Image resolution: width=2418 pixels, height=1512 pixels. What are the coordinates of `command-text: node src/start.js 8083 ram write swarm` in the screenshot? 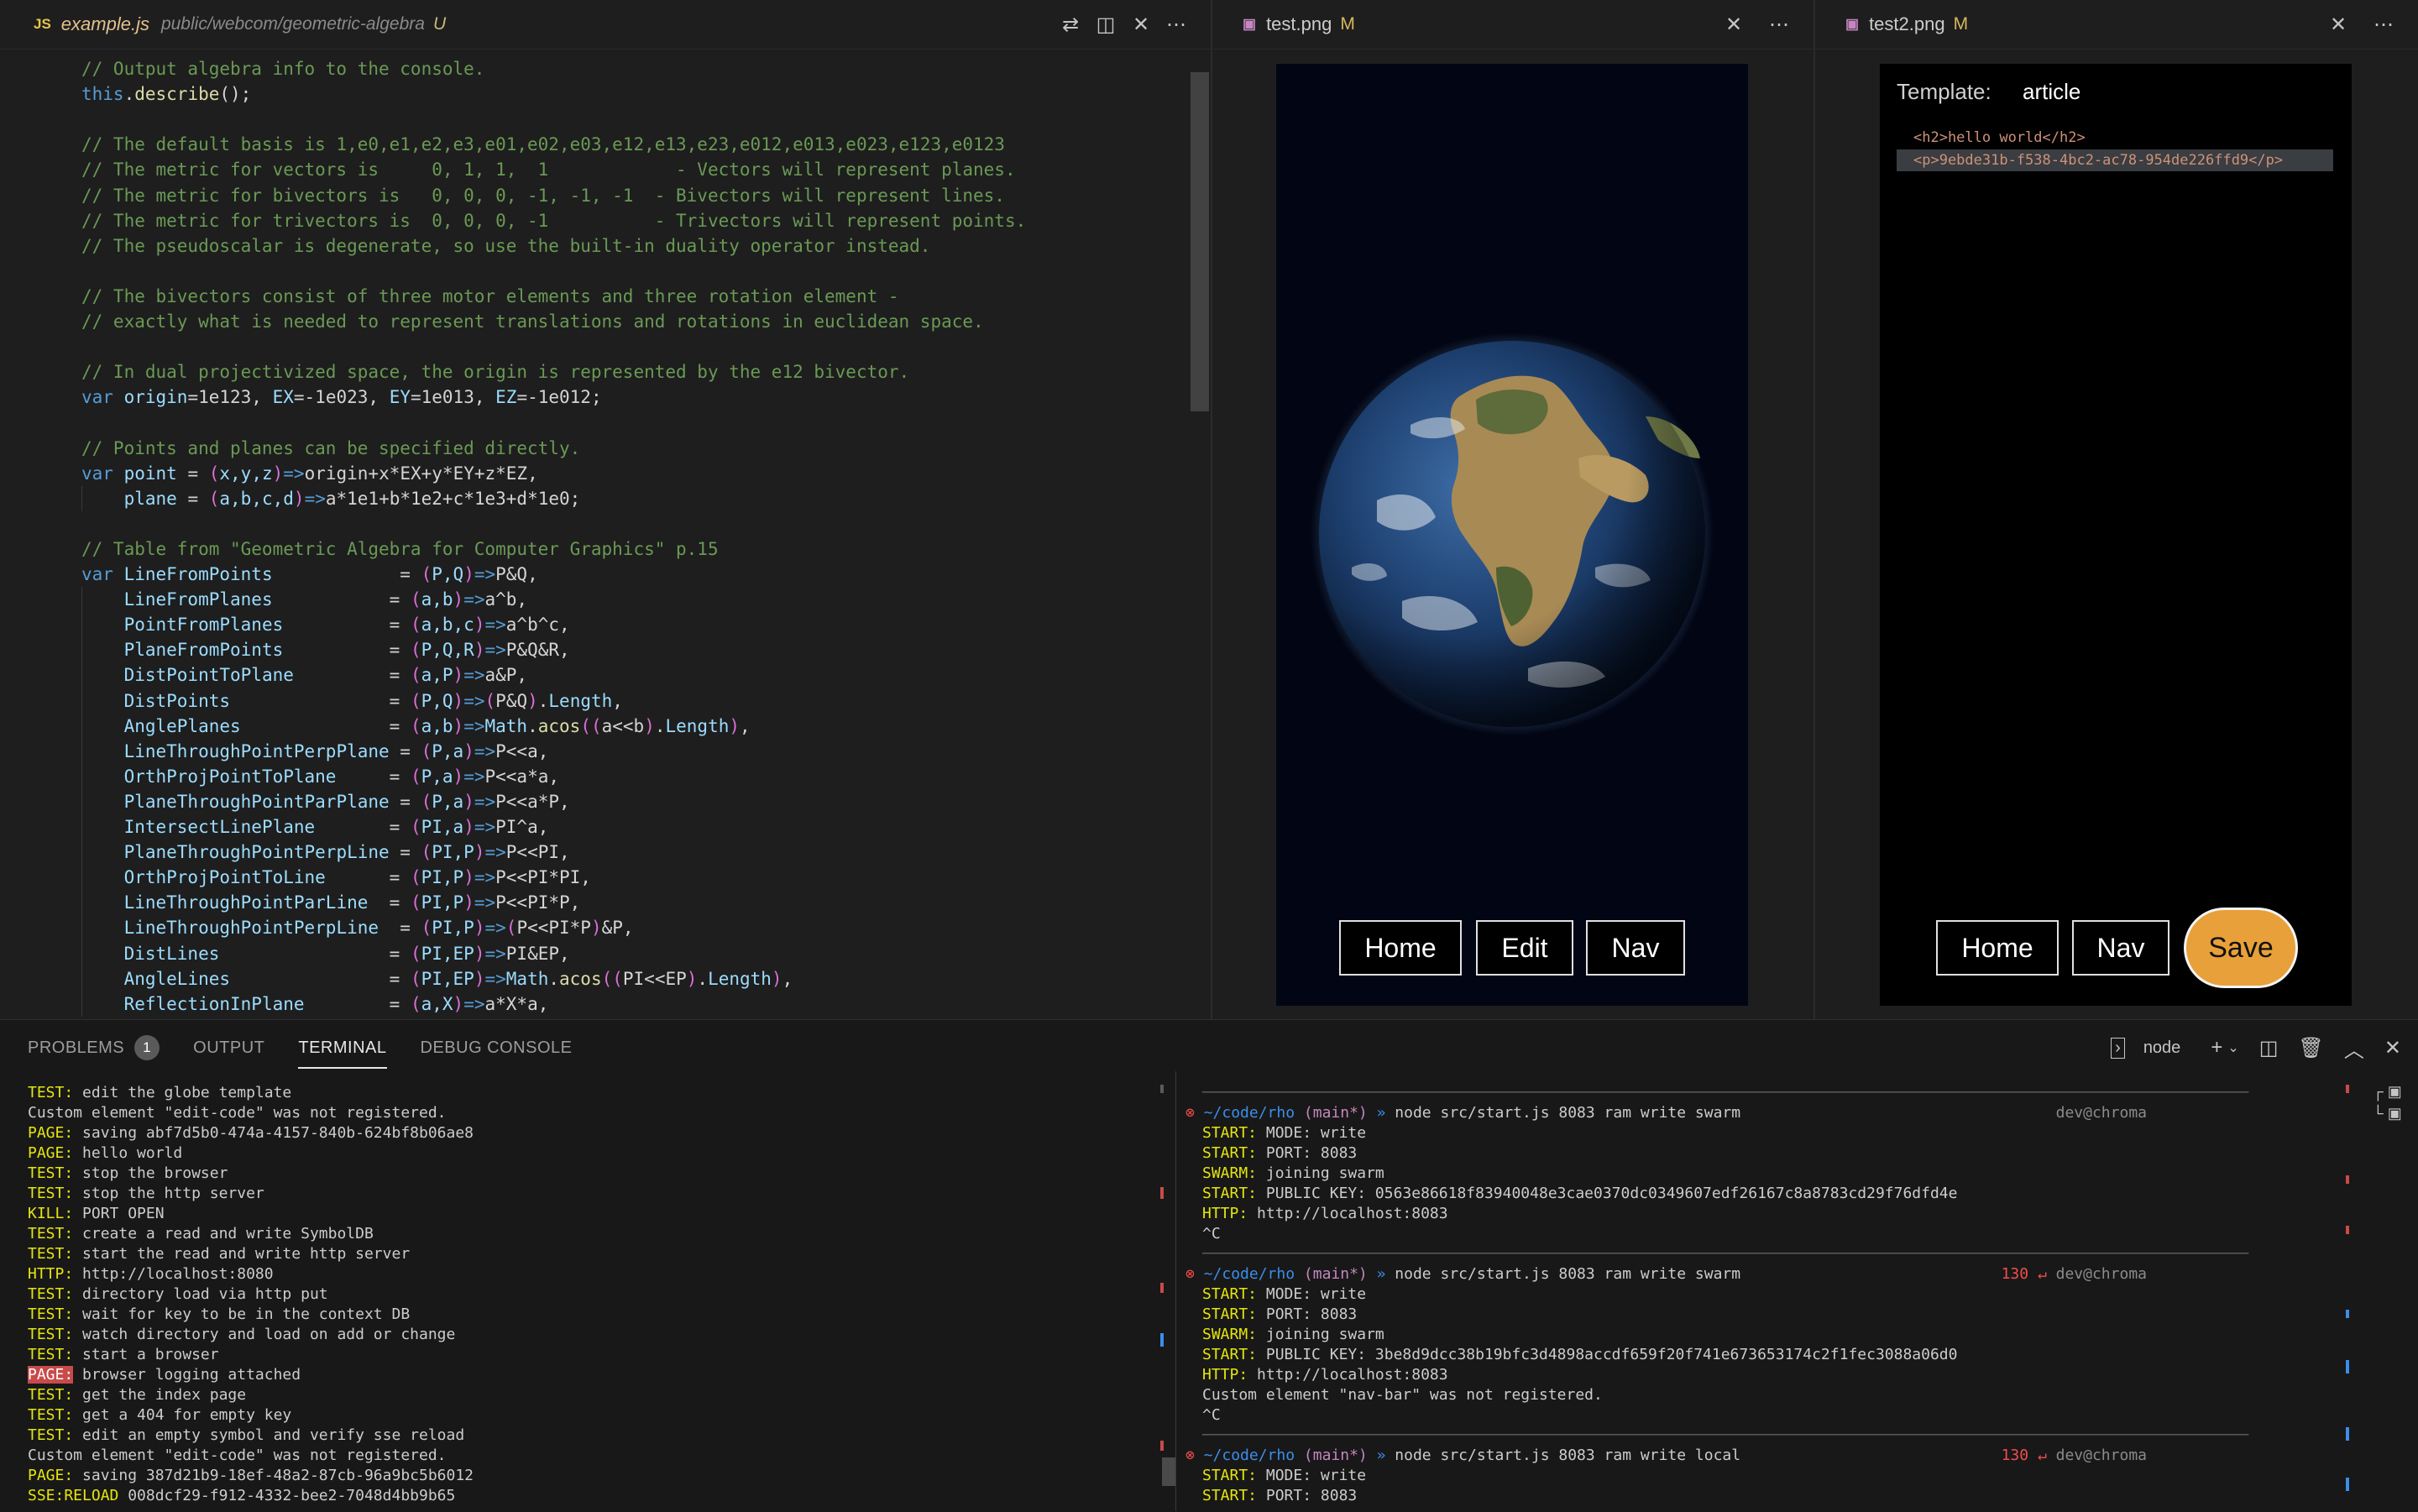 It's located at (1568, 1113).